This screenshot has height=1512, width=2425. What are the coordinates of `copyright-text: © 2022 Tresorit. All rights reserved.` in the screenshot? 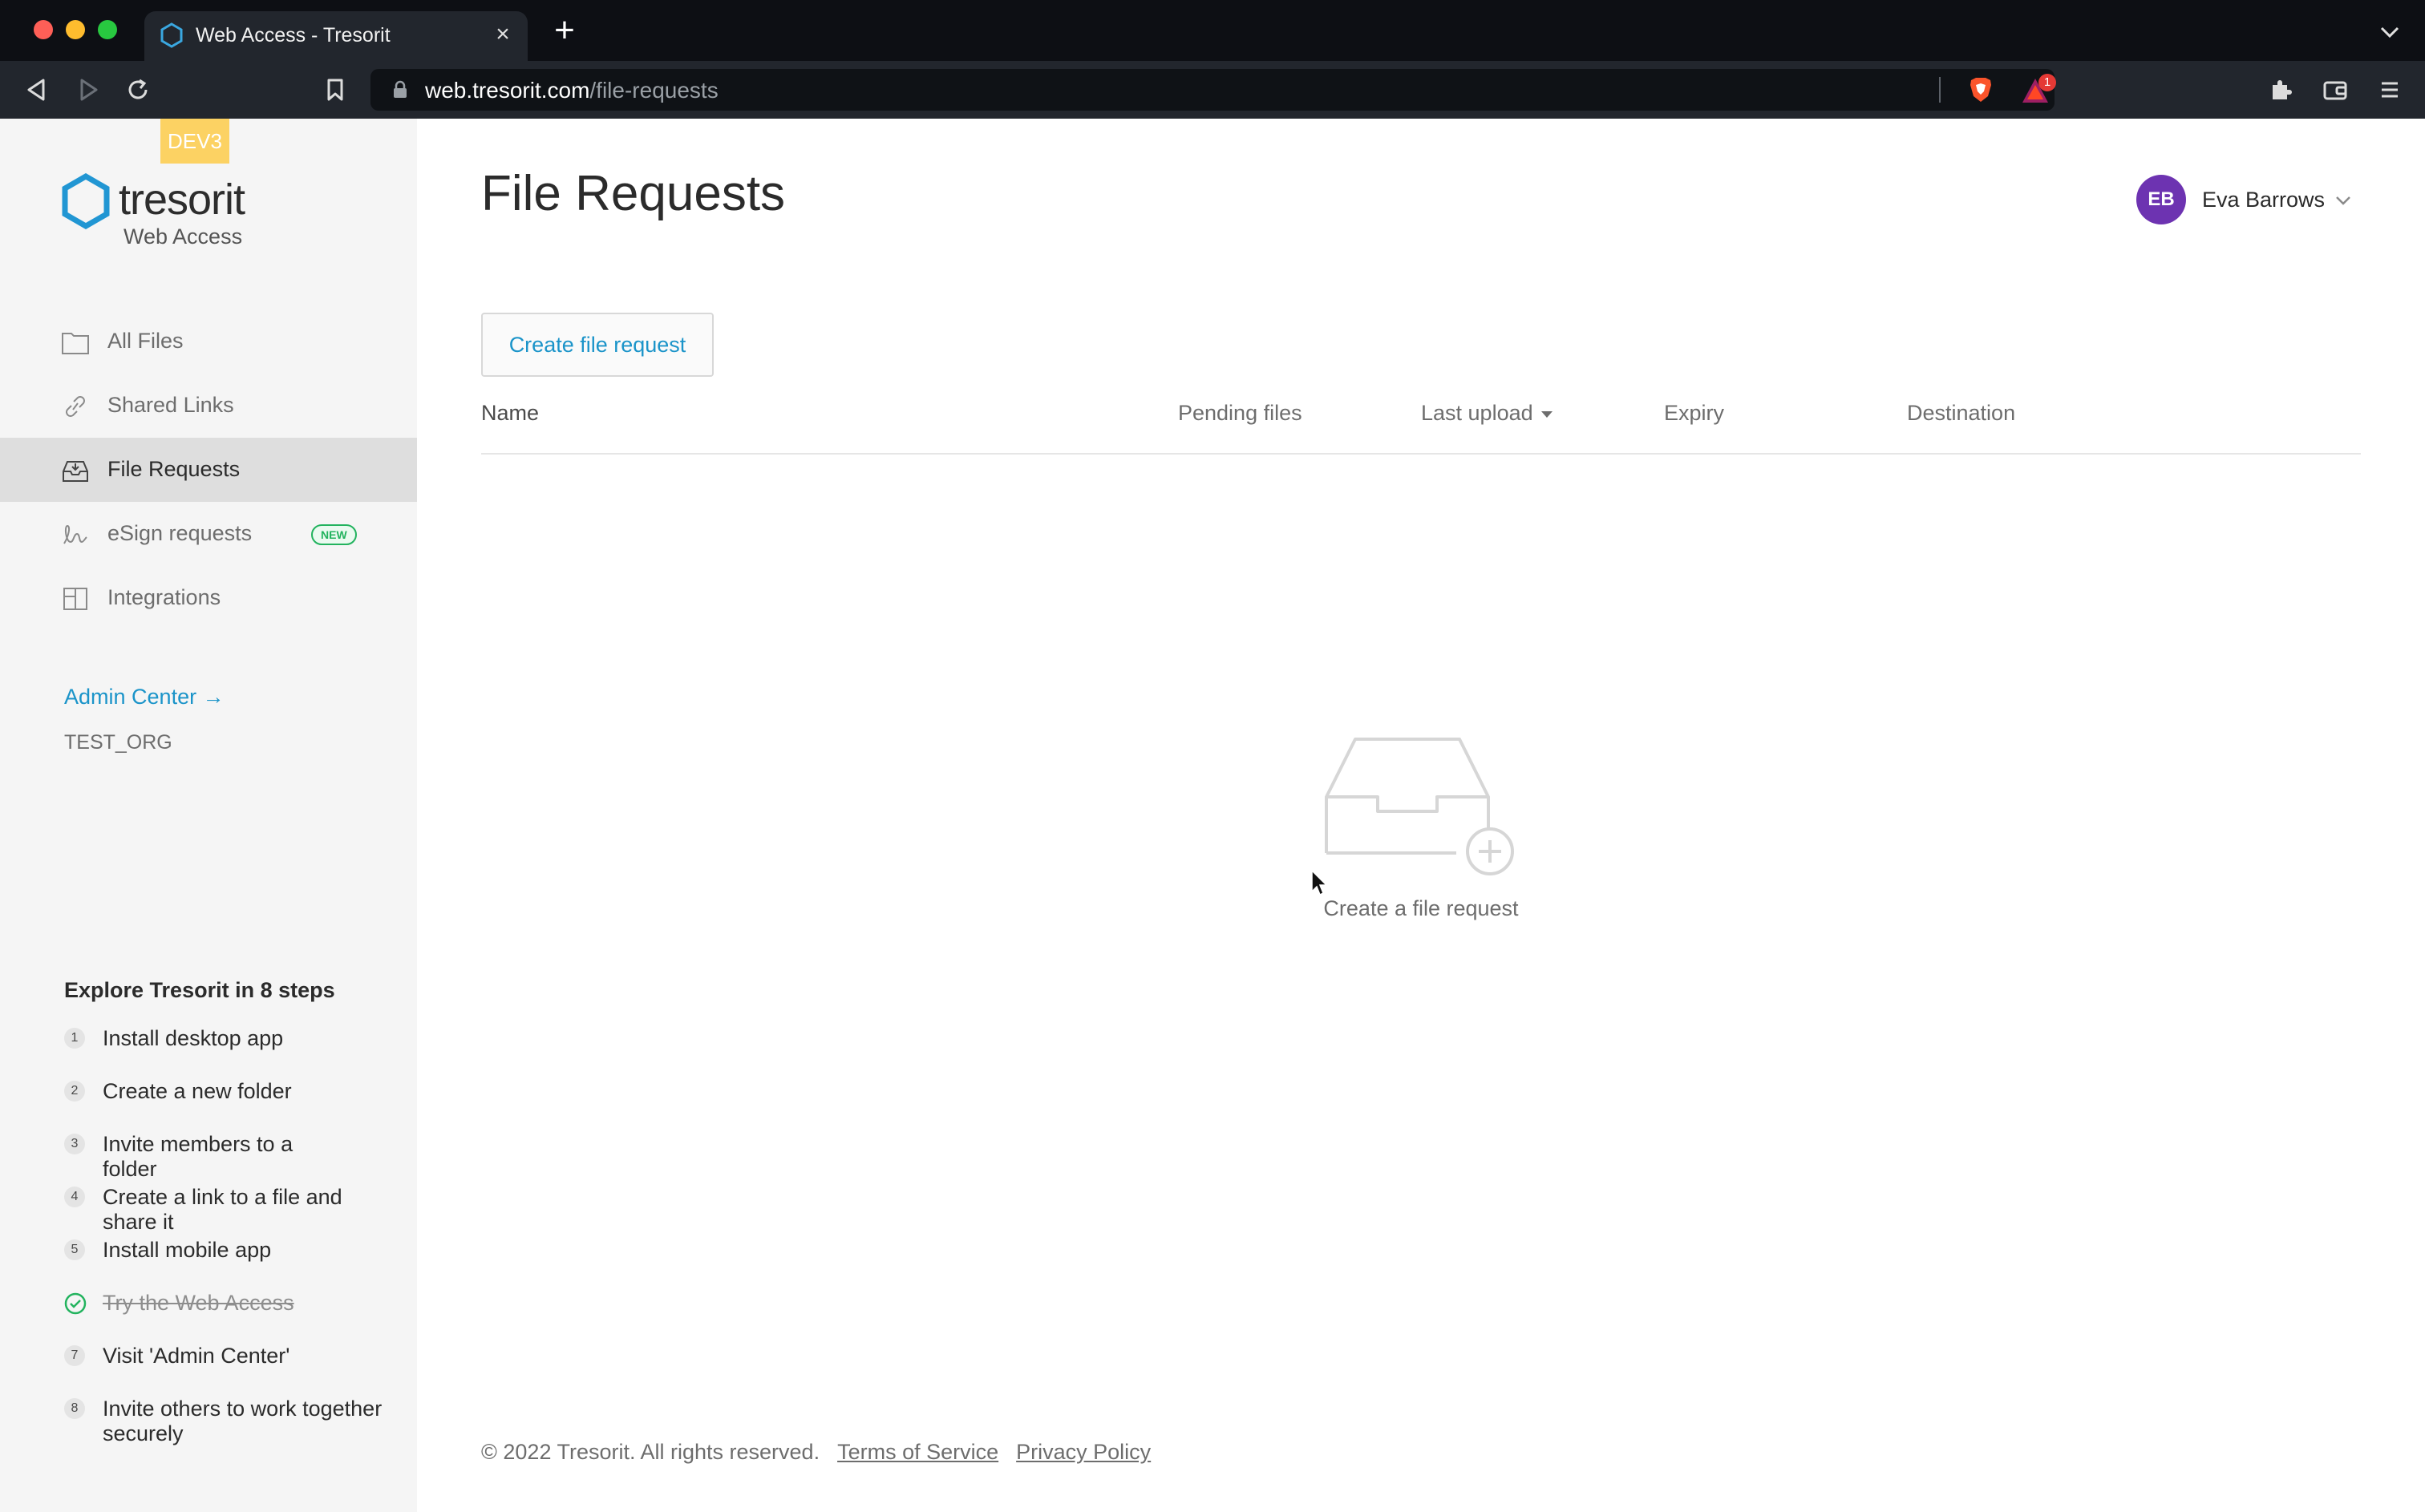 It's located at (650, 1452).